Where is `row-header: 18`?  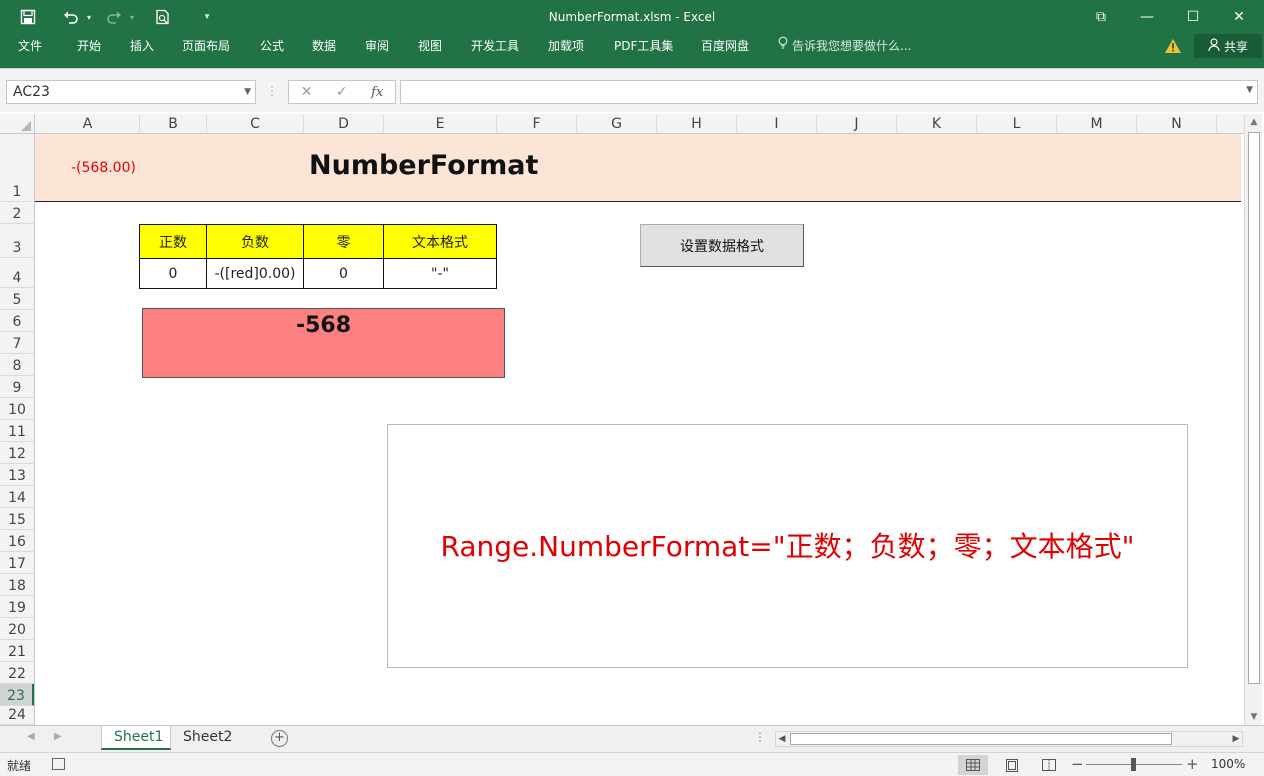
row-header: 18 is located at coordinates (17, 585).